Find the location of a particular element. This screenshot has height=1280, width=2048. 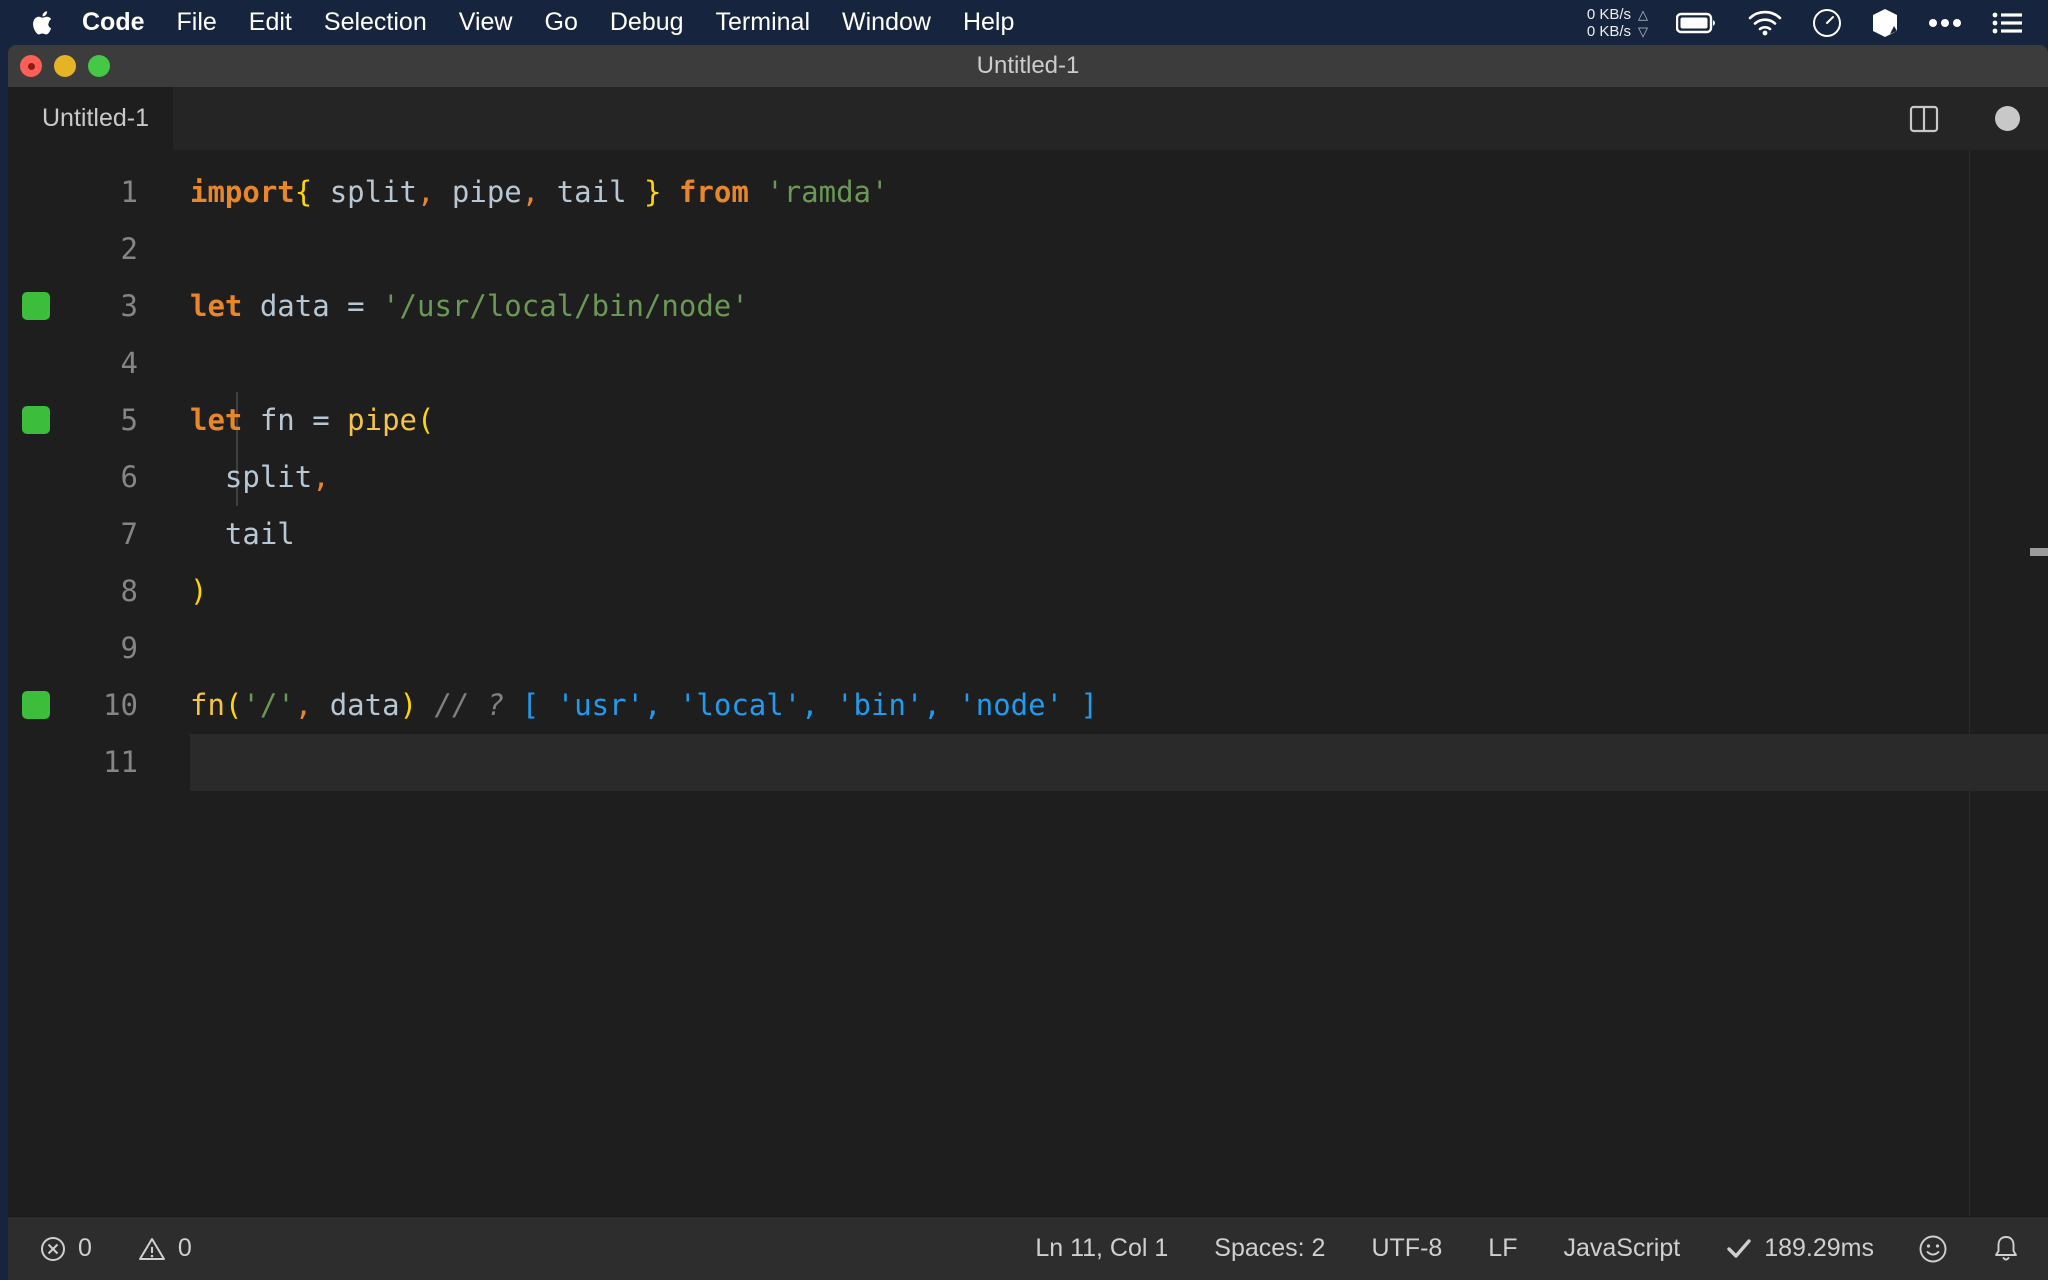

line-source: ) is located at coordinates (198, 591).